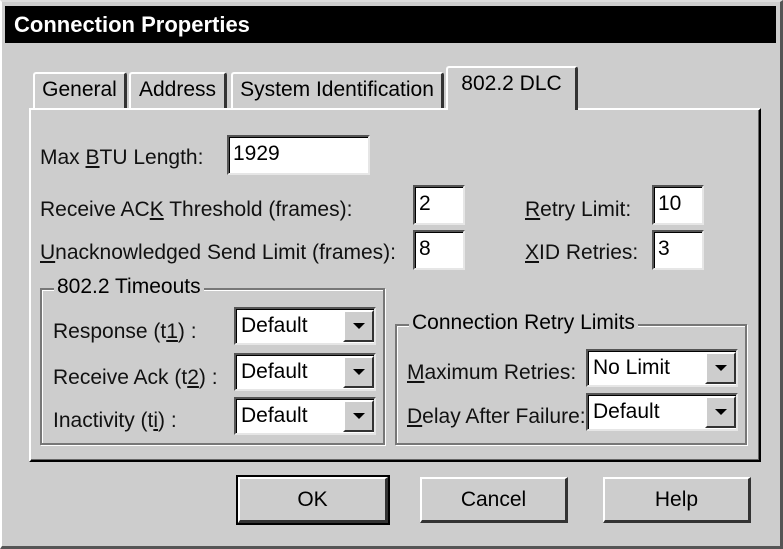 The height and width of the screenshot is (549, 783). What do you see at coordinates (298, 155) in the screenshot?
I see `max-btu-length-input: 1929` at bounding box center [298, 155].